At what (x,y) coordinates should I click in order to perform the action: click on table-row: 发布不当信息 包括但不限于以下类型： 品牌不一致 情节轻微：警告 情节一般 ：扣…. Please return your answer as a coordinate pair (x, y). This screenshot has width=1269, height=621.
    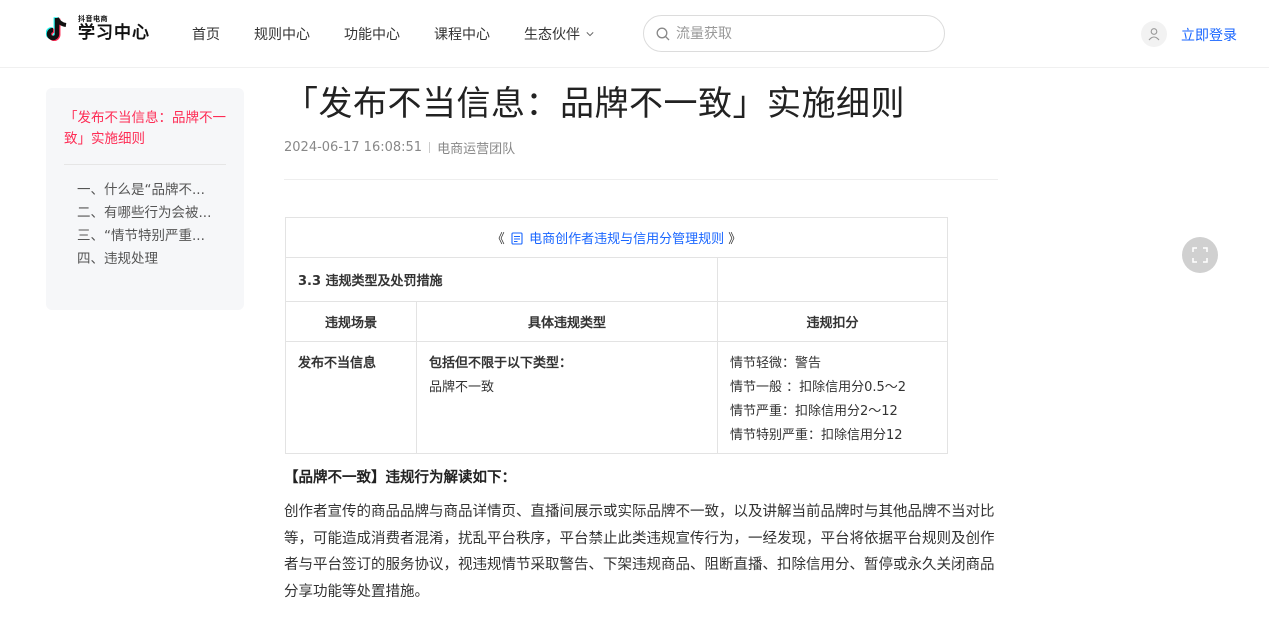
    Looking at the image, I should click on (616, 397).